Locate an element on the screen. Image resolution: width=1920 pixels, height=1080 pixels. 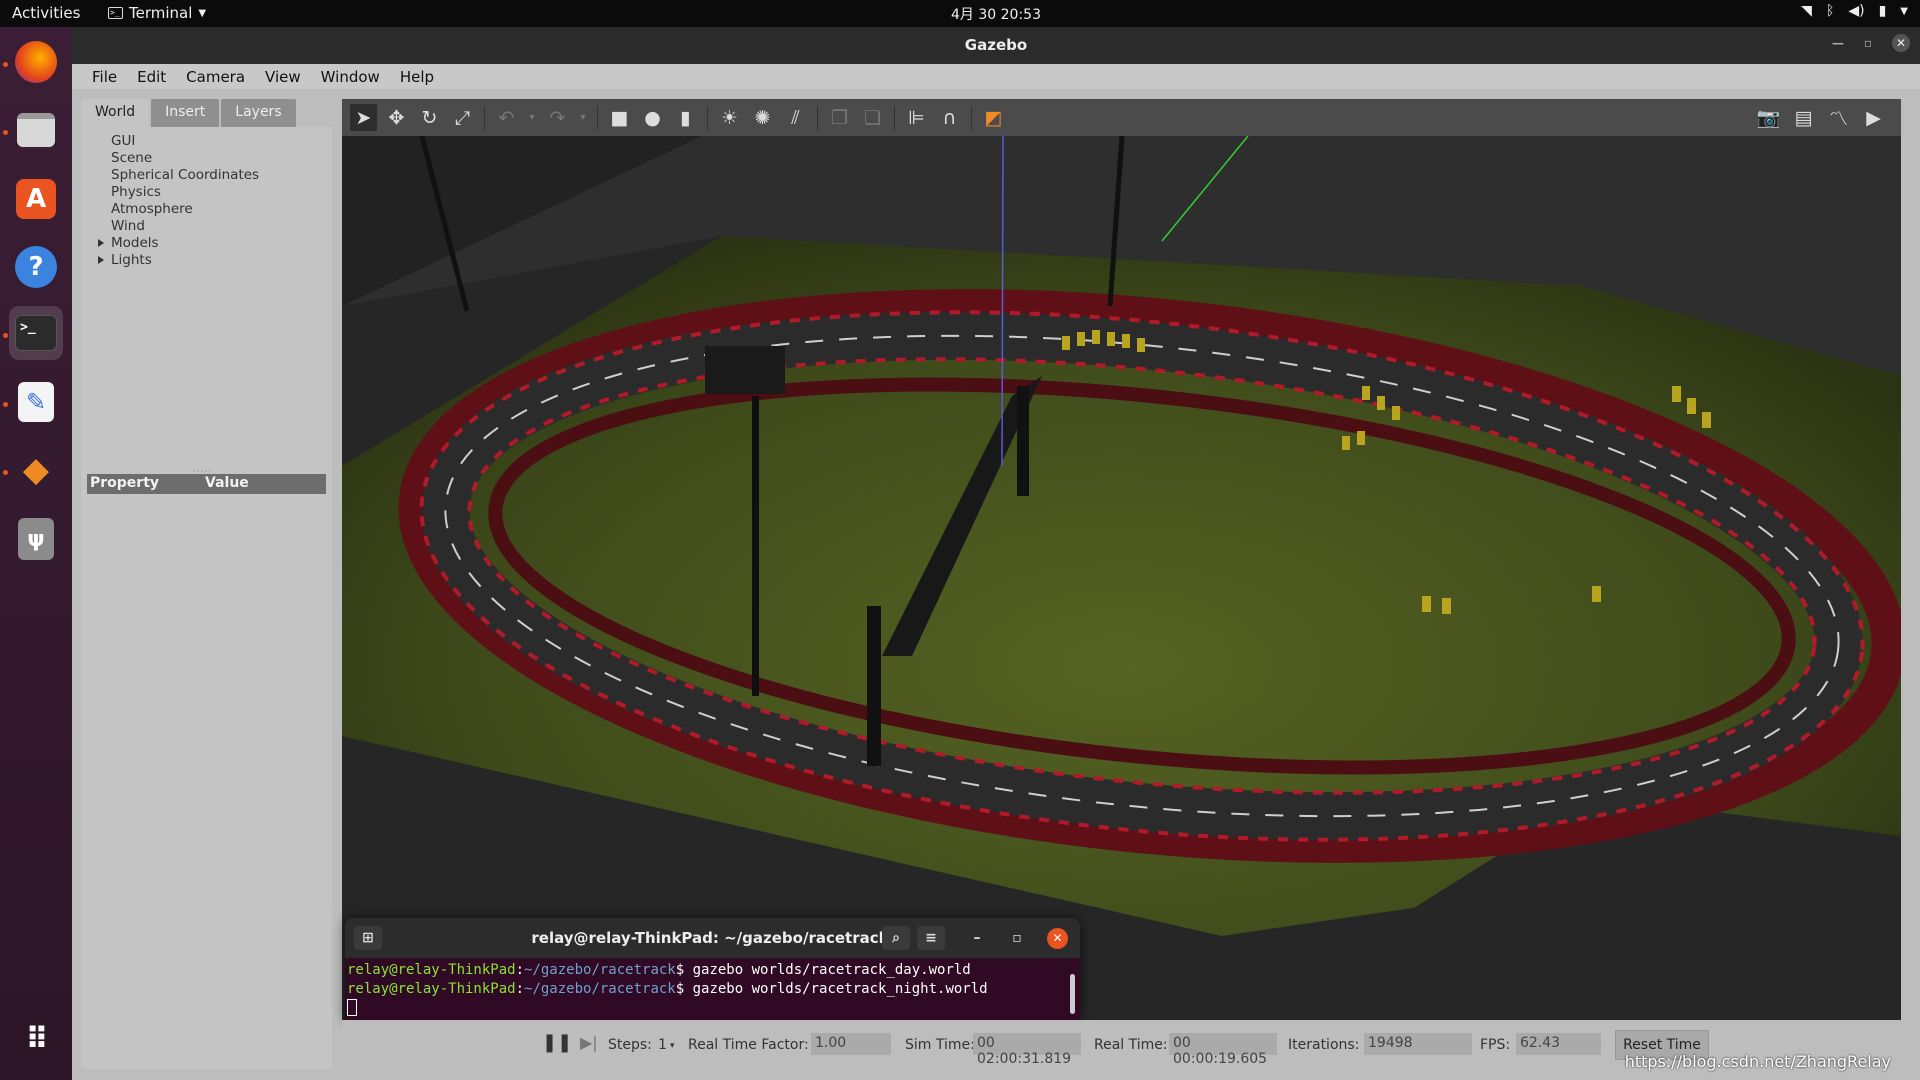
select-mode-icon: ➤ is located at coordinates (363, 117).